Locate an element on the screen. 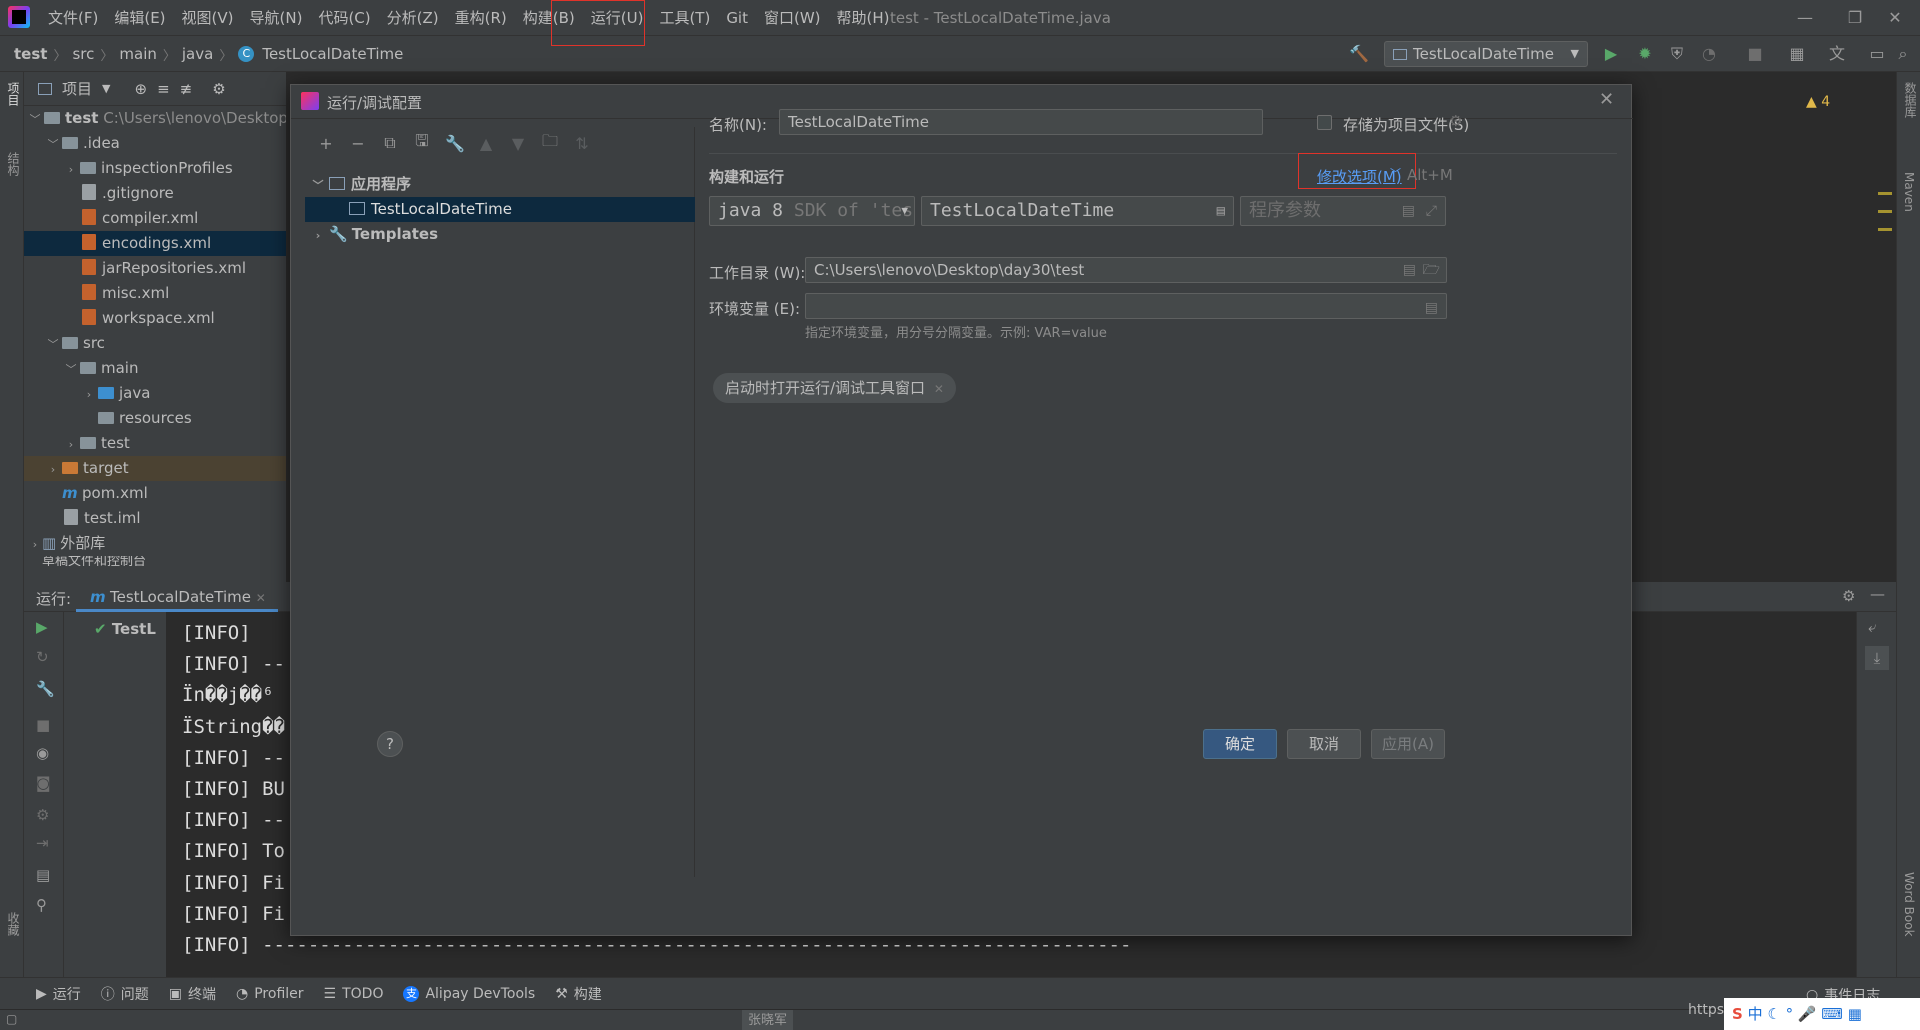 This screenshot has height=1030, width=1920. window-icon: ▭ is located at coordinates (1877, 54).